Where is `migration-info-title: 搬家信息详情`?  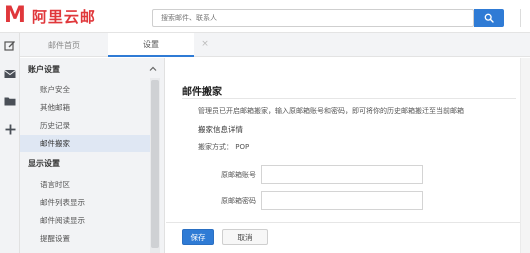 migration-info-title: 搬家信息详情 is located at coordinates (220, 129).